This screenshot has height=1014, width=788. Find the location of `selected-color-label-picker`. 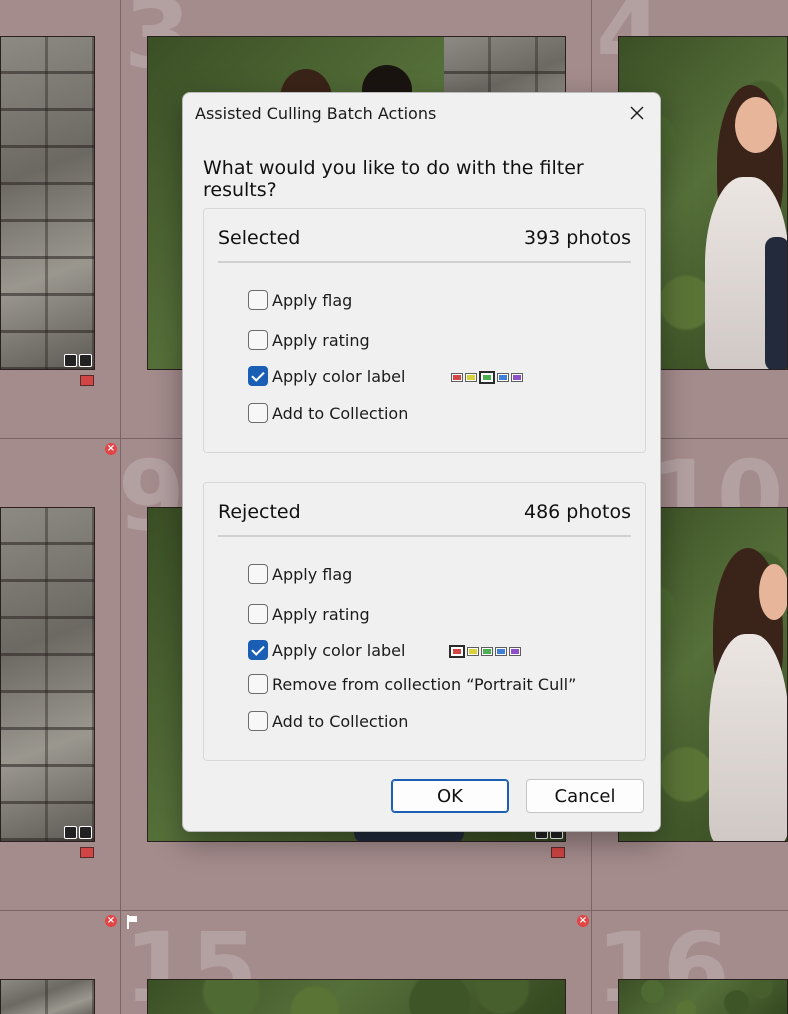

selected-color-label-picker is located at coordinates (487, 377).